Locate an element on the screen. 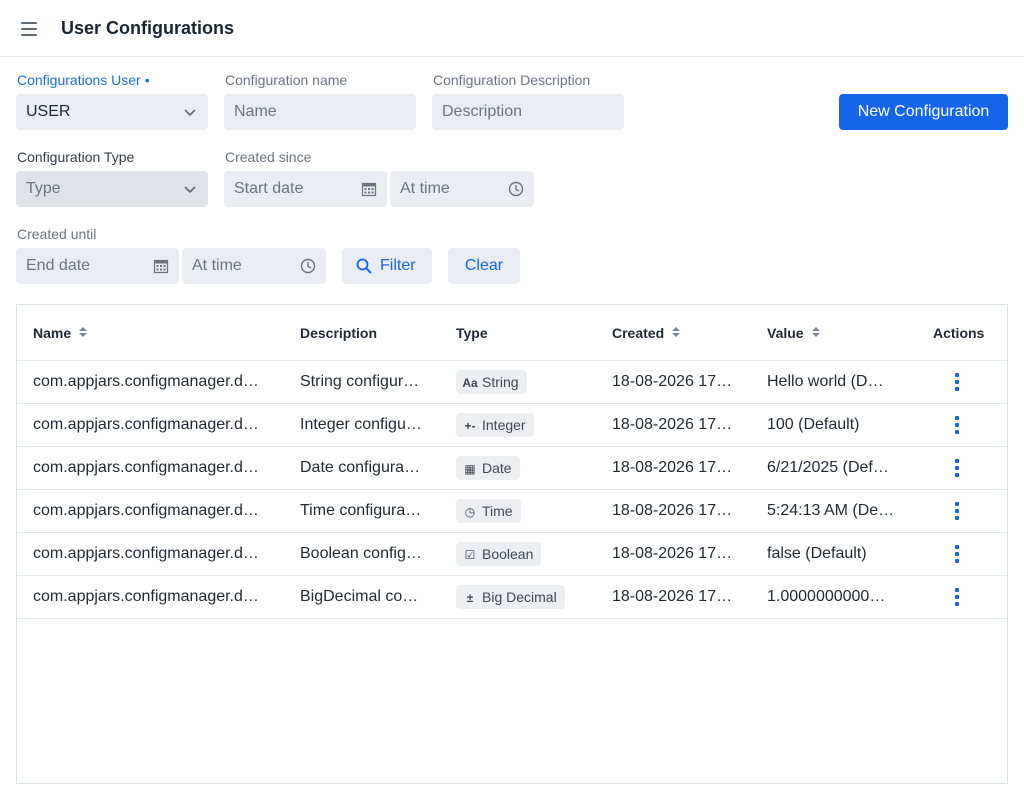  type-badge-label: Date is located at coordinates (497, 468).